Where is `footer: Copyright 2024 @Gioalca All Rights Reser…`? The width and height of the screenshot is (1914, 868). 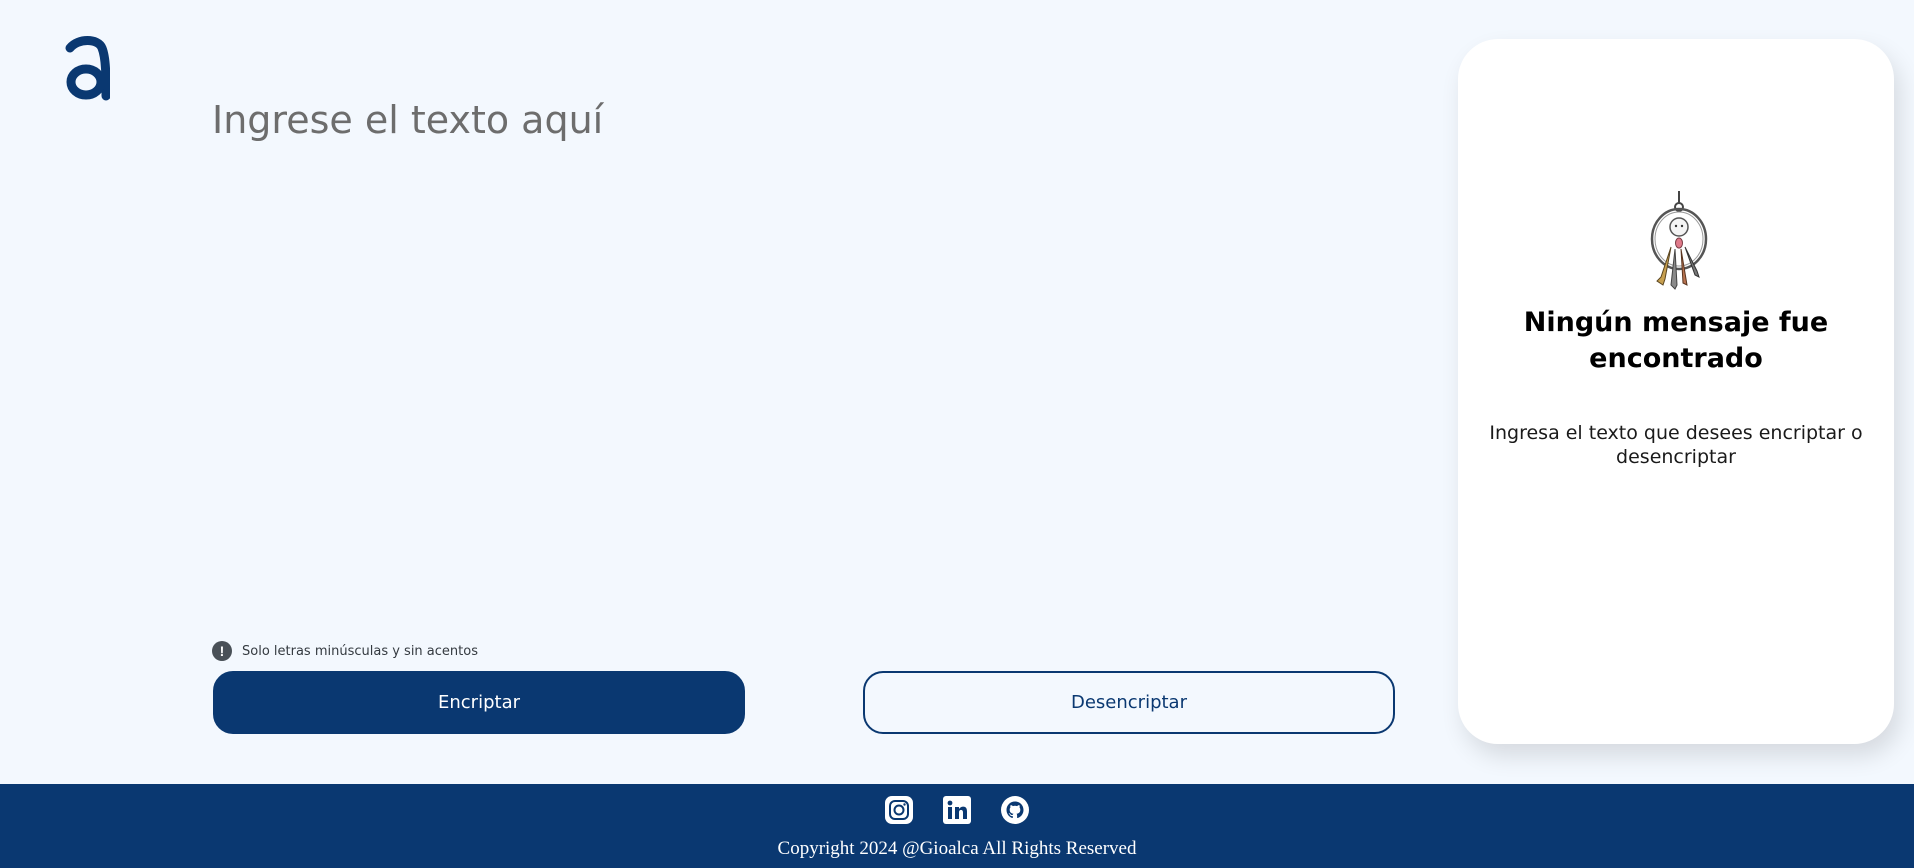 footer: Copyright 2024 @Gioalca All Rights Reser… is located at coordinates (957, 826).